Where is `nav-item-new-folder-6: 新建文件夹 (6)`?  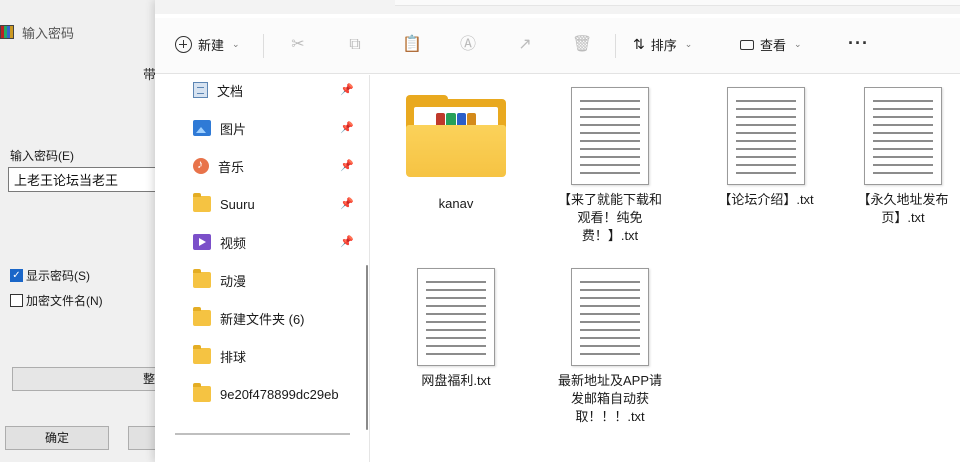
nav-item-new-folder-6: 新建文件夹 (6) is located at coordinates (278, 318).